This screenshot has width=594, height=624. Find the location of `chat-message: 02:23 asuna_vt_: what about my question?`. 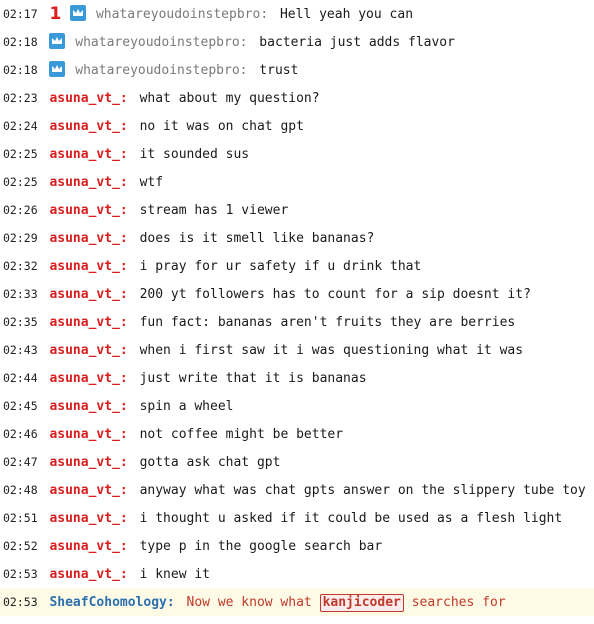

chat-message: 02:23 asuna_vt_: what about my question? is located at coordinates (297, 98).